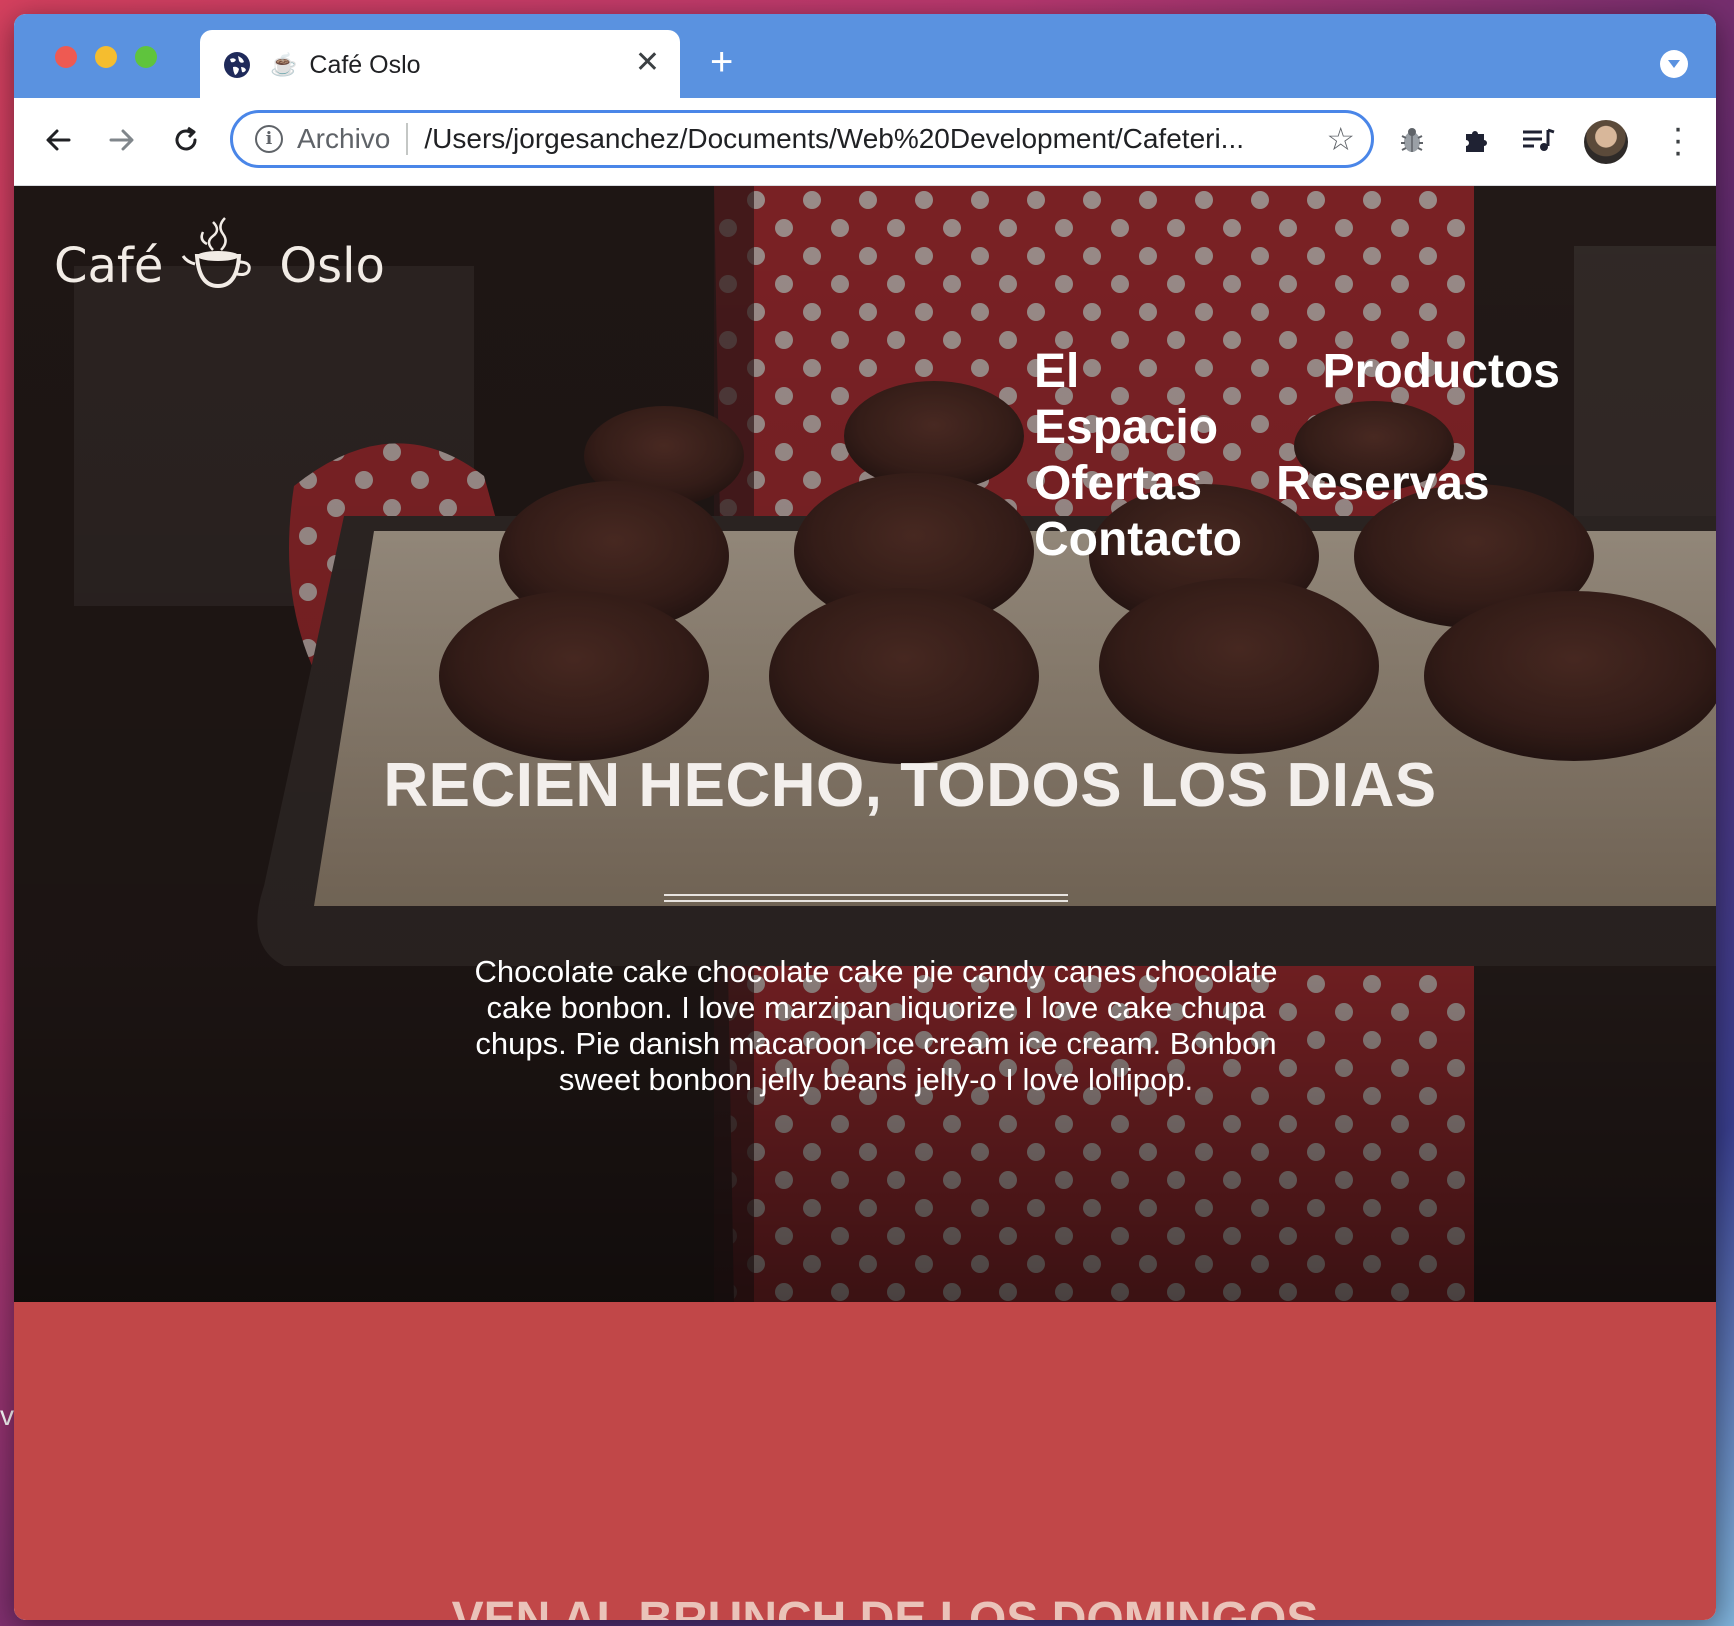 The height and width of the screenshot is (1626, 1734). I want to click on minimize-window-button, so click(106, 57).